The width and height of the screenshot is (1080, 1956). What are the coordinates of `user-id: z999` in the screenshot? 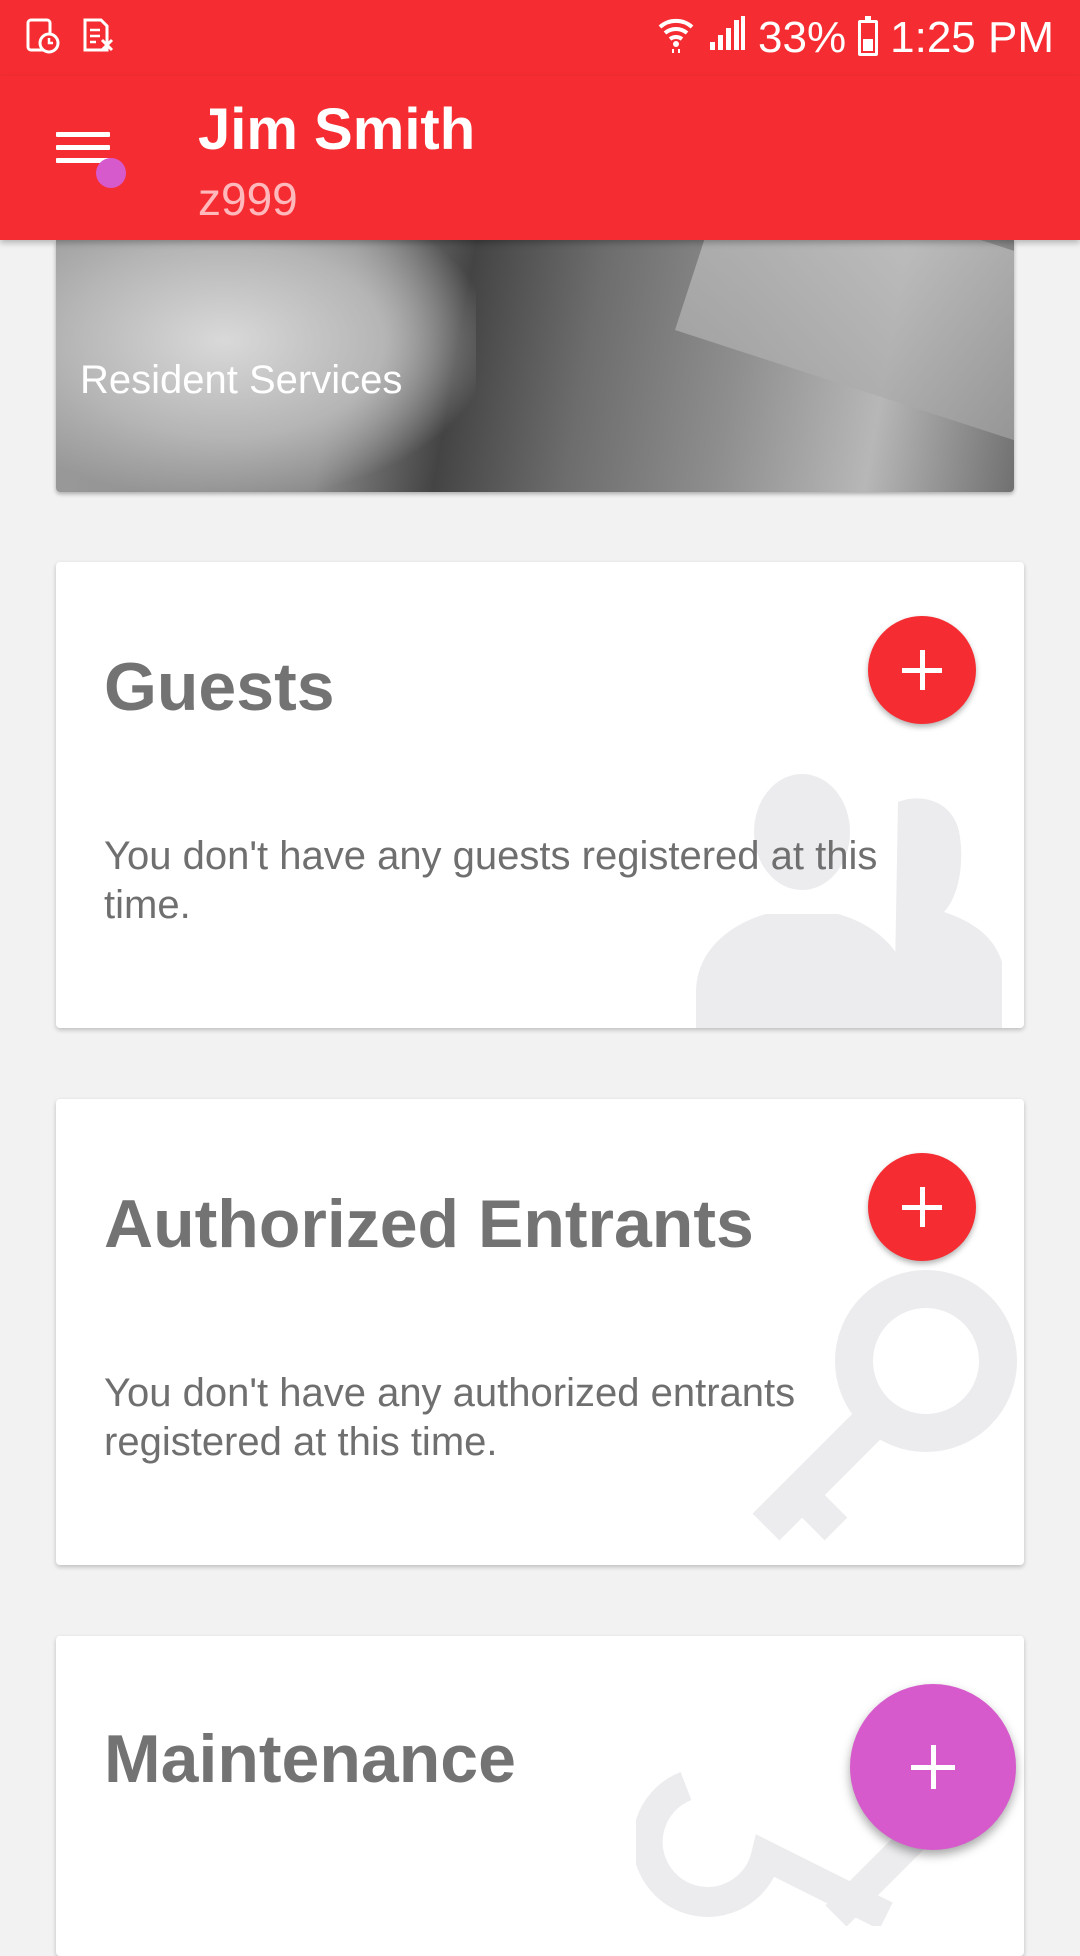 It's located at (248, 199).